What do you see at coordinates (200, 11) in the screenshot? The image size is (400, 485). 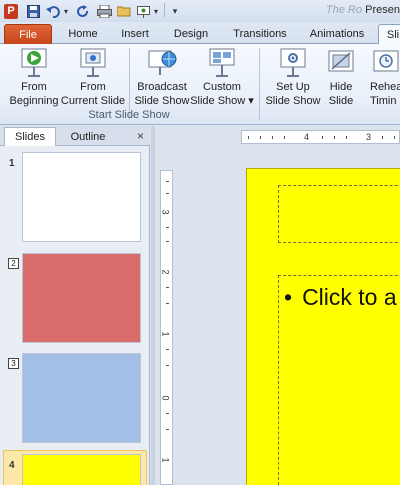 I see `quick-access-toolbar: P ▾ ▾ ▾ The Ro Presen` at bounding box center [200, 11].